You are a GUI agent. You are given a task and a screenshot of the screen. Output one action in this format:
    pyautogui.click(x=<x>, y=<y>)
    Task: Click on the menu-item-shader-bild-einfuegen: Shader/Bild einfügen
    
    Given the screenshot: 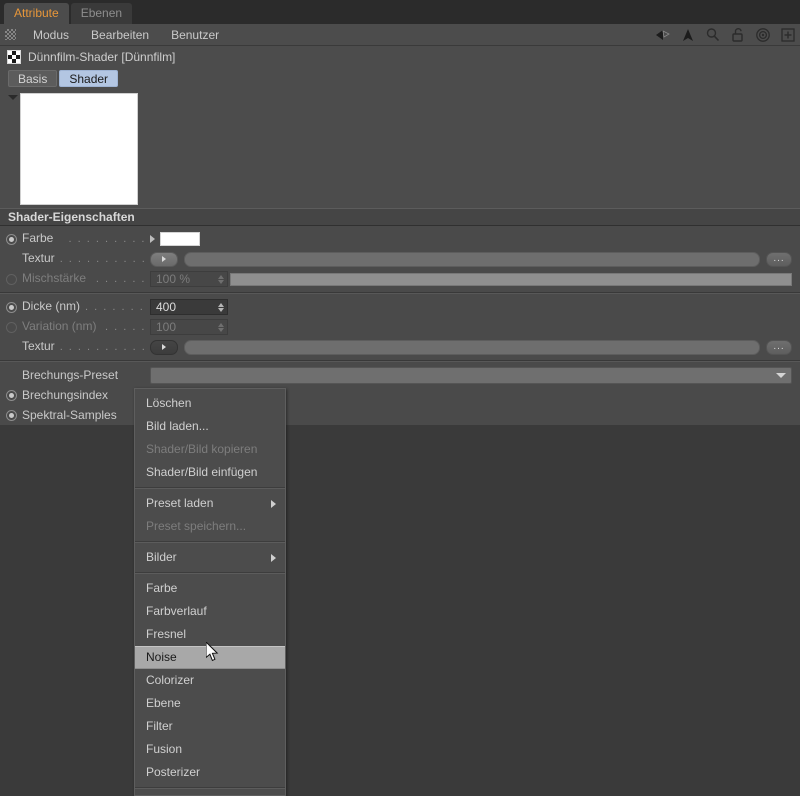 What is the action you would take?
    pyautogui.click(x=210, y=472)
    